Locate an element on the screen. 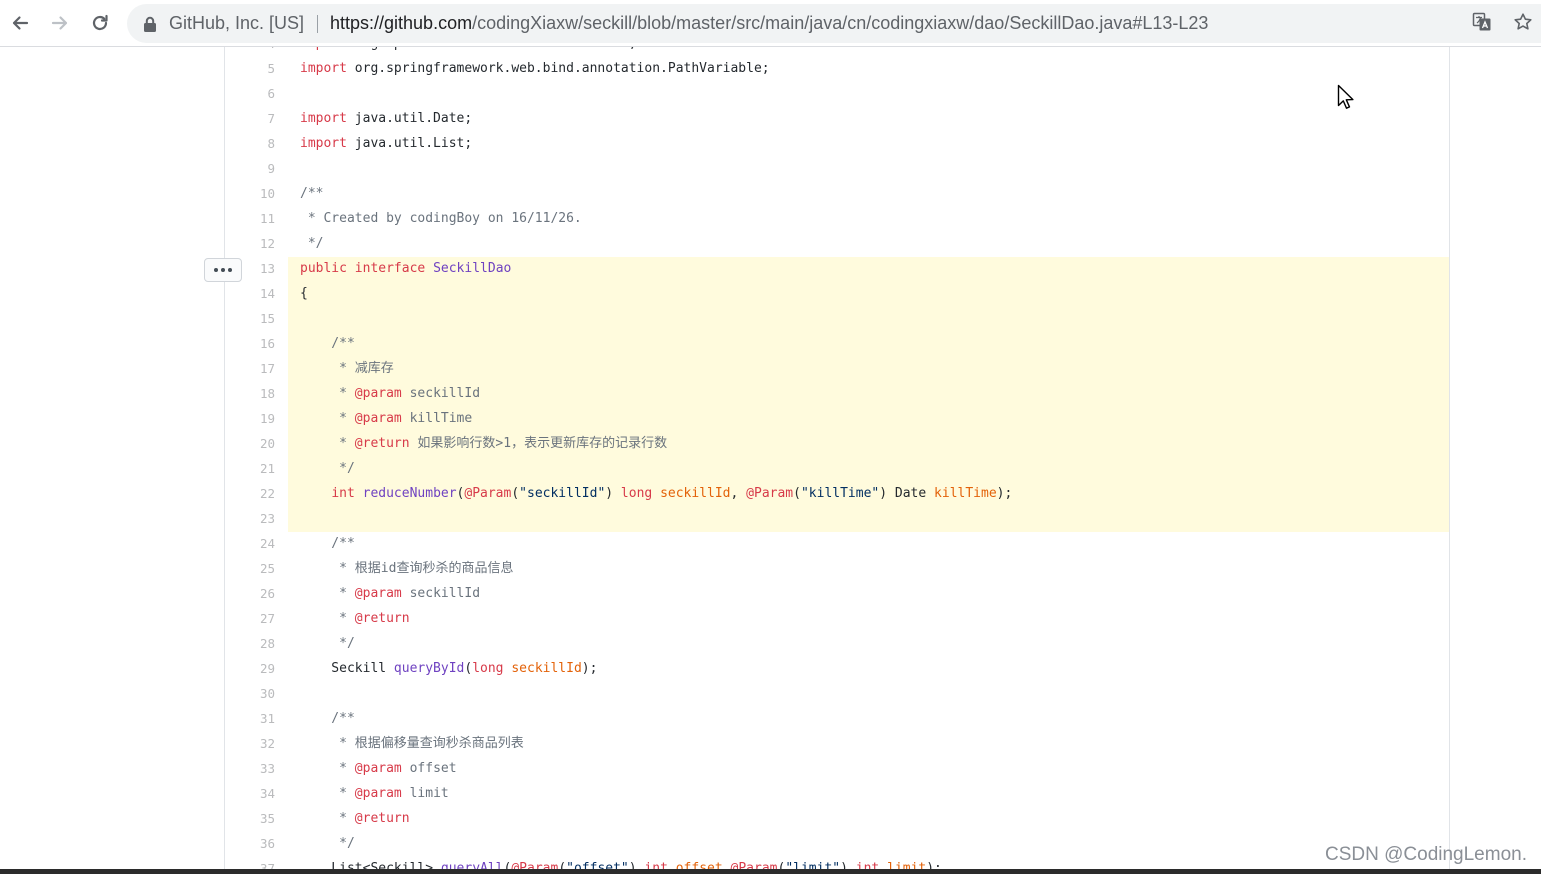 This screenshot has width=1541, height=874. site-identity: GitHub, Inc. [US] is located at coordinates (236, 23).